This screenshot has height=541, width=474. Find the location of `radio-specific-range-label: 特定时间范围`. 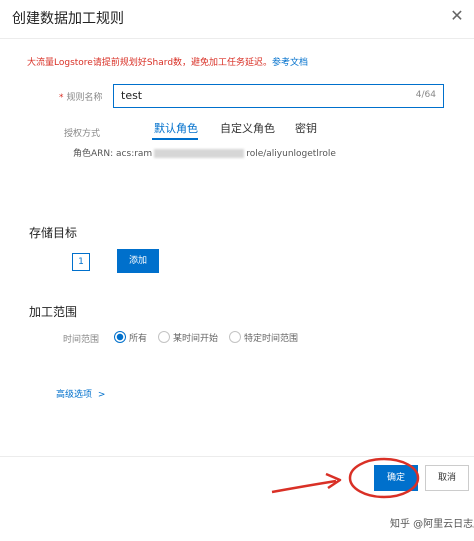

radio-specific-range-label: 特定时间范围 is located at coordinates (271, 339).